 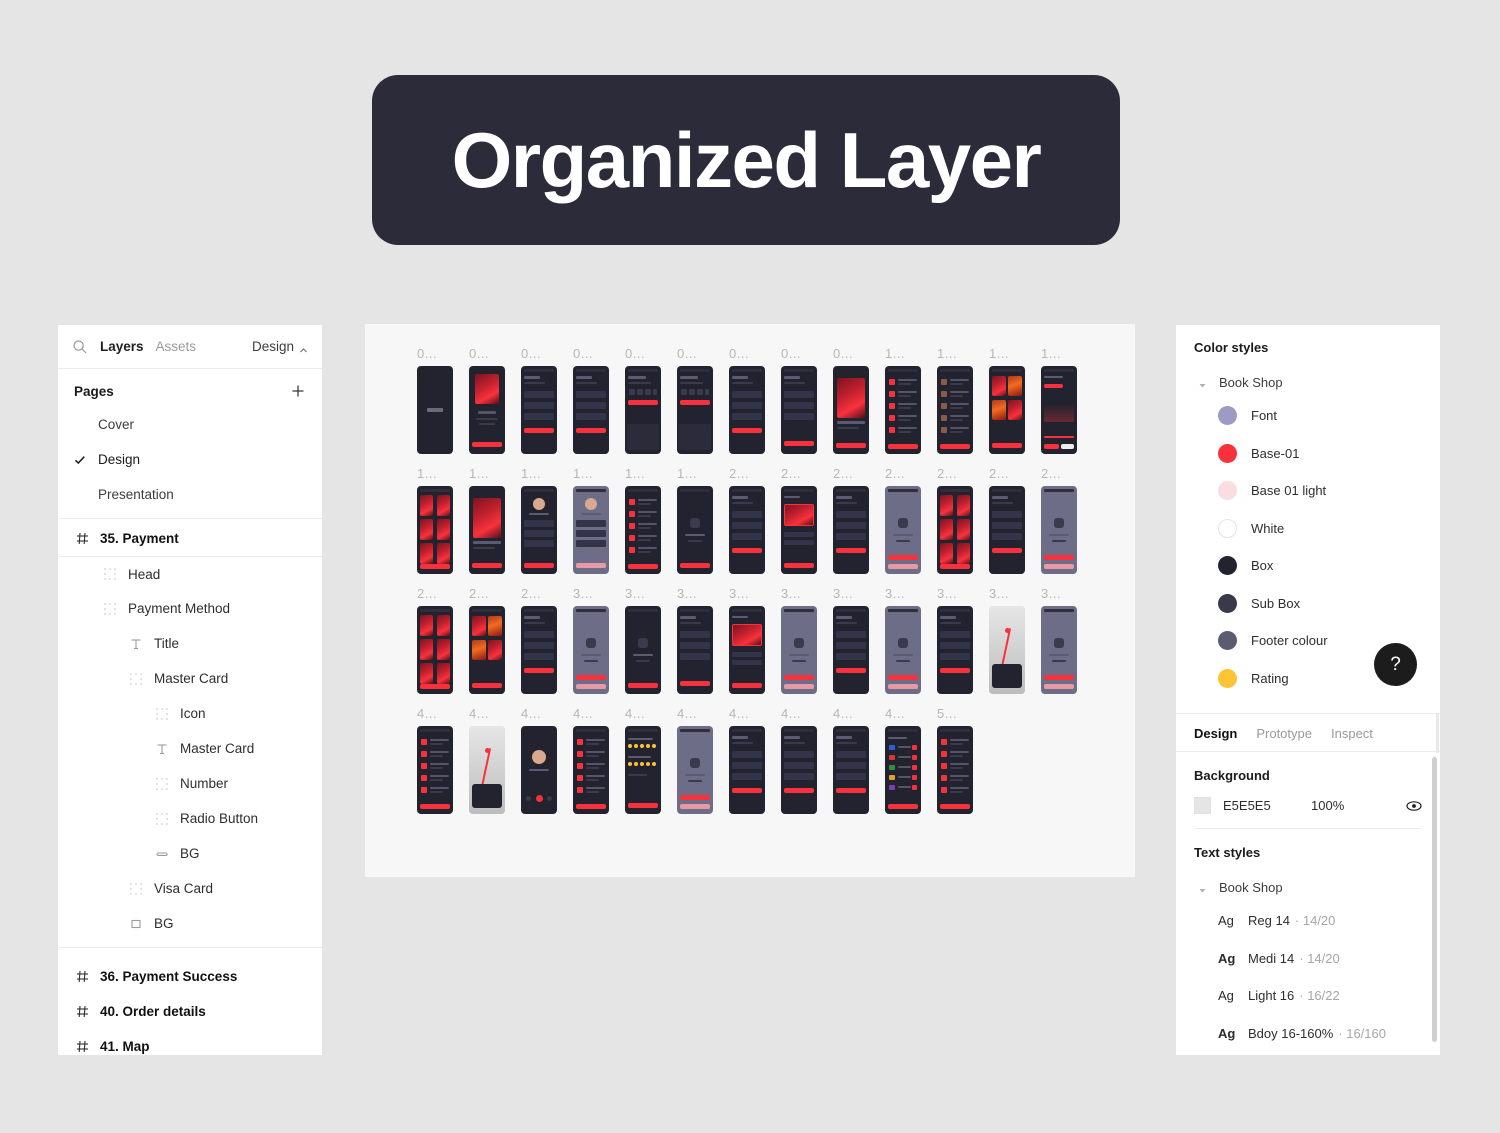 I want to click on layer-row: Title, so click(x=190, y=643).